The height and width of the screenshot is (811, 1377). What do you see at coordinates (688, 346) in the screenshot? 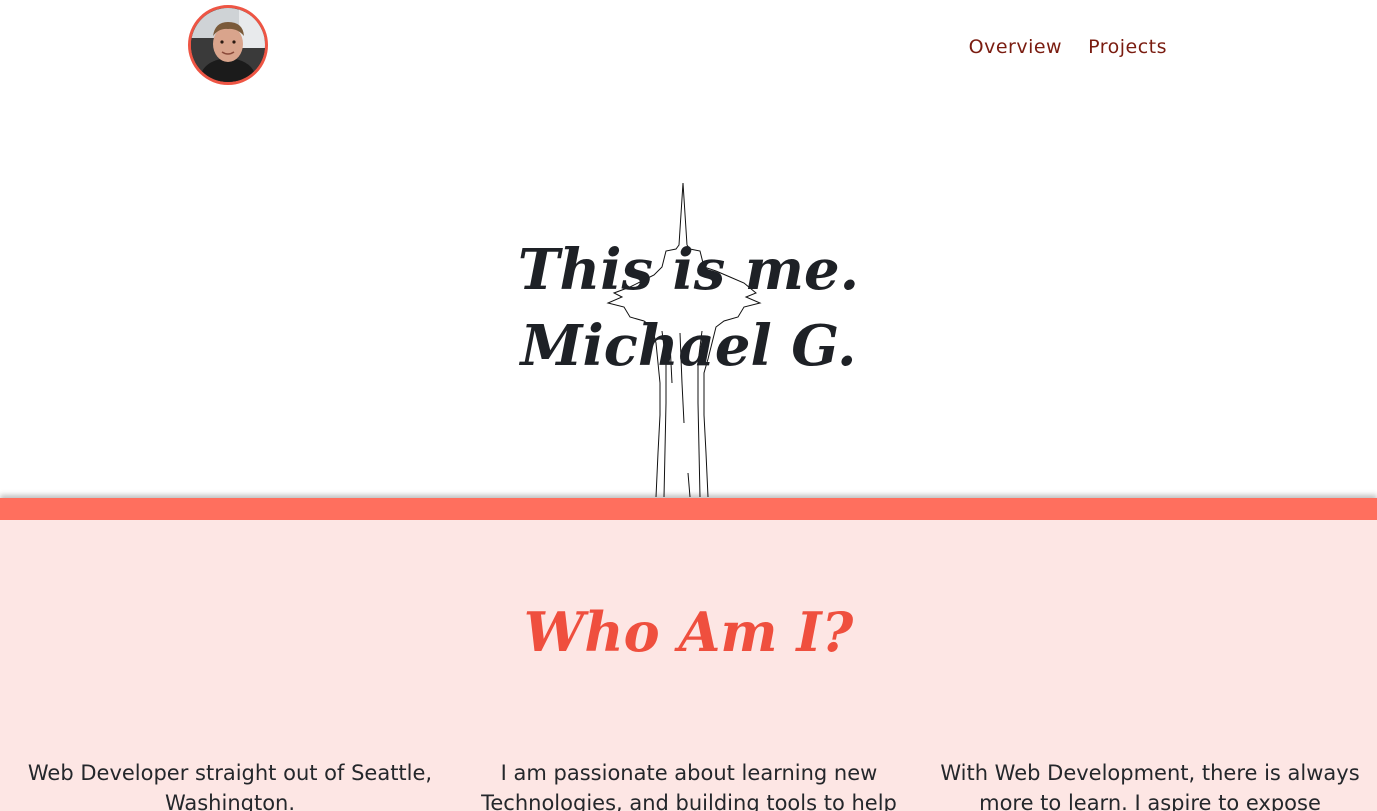
I see `hero-heading-line2: Michael G.` at bounding box center [688, 346].